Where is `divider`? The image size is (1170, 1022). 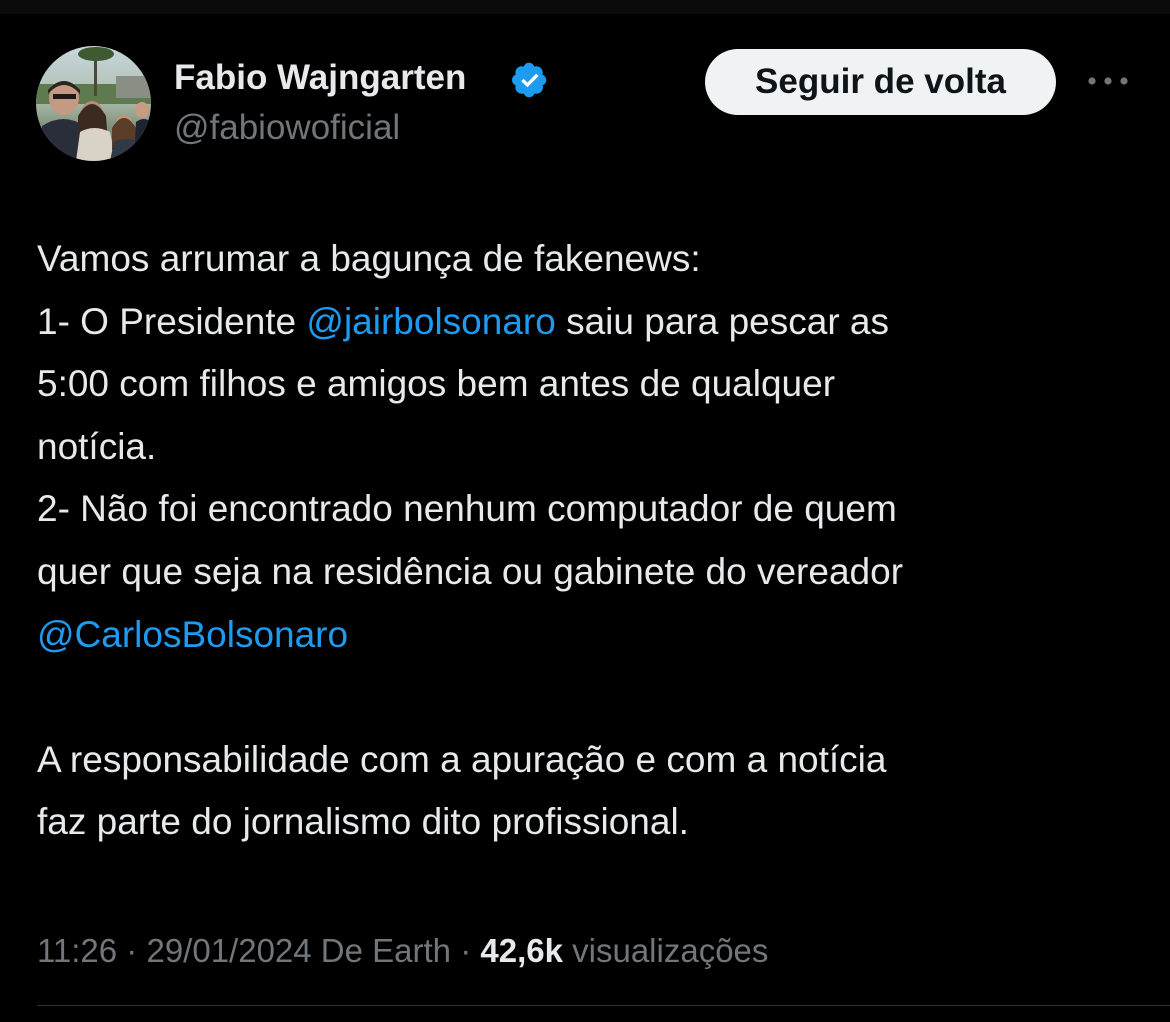 divider is located at coordinates (603, 1005).